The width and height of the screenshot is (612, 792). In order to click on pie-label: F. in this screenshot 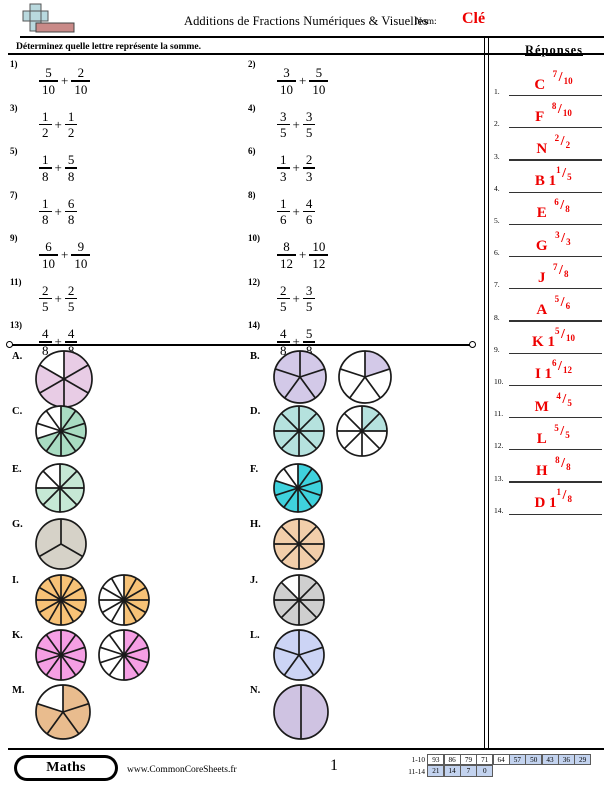, I will do `click(254, 469)`.